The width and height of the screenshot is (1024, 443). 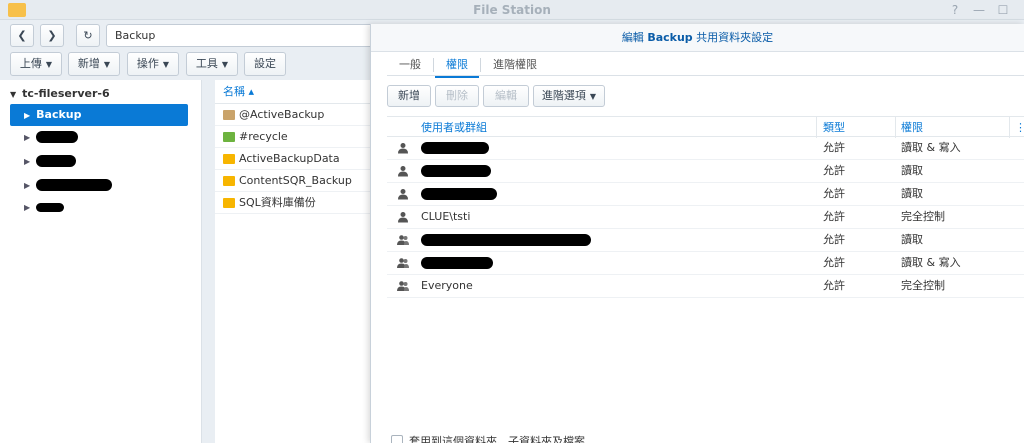 What do you see at coordinates (705, 127) in the screenshot?
I see `table-header: 使用者或群組 類型 權限 ⋮` at bounding box center [705, 127].